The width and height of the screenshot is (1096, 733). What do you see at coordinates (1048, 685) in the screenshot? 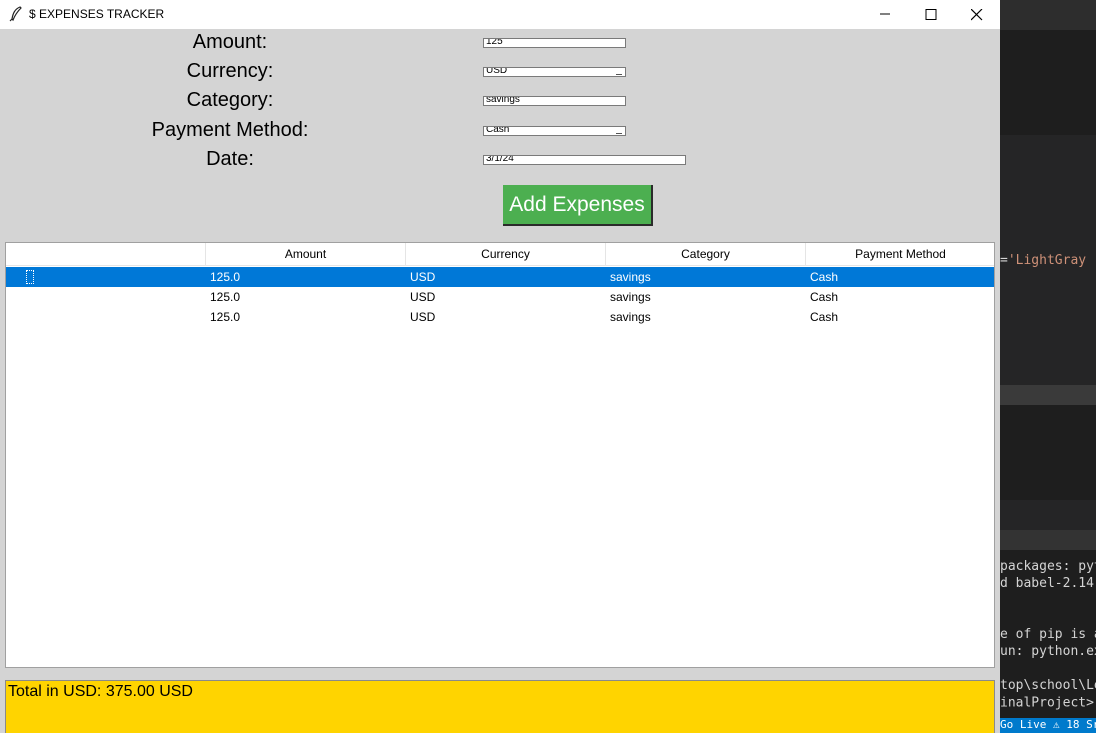
I see `terminal-line: top\school\Lev` at bounding box center [1048, 685].